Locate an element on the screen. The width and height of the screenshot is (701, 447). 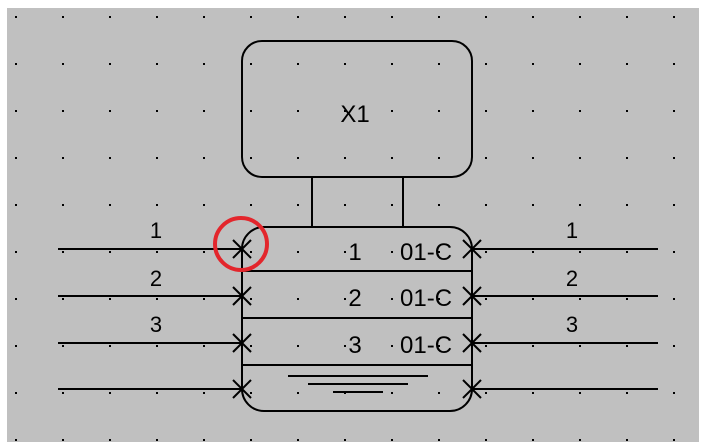
row-number: 3 is located at coordinates (354, 345).